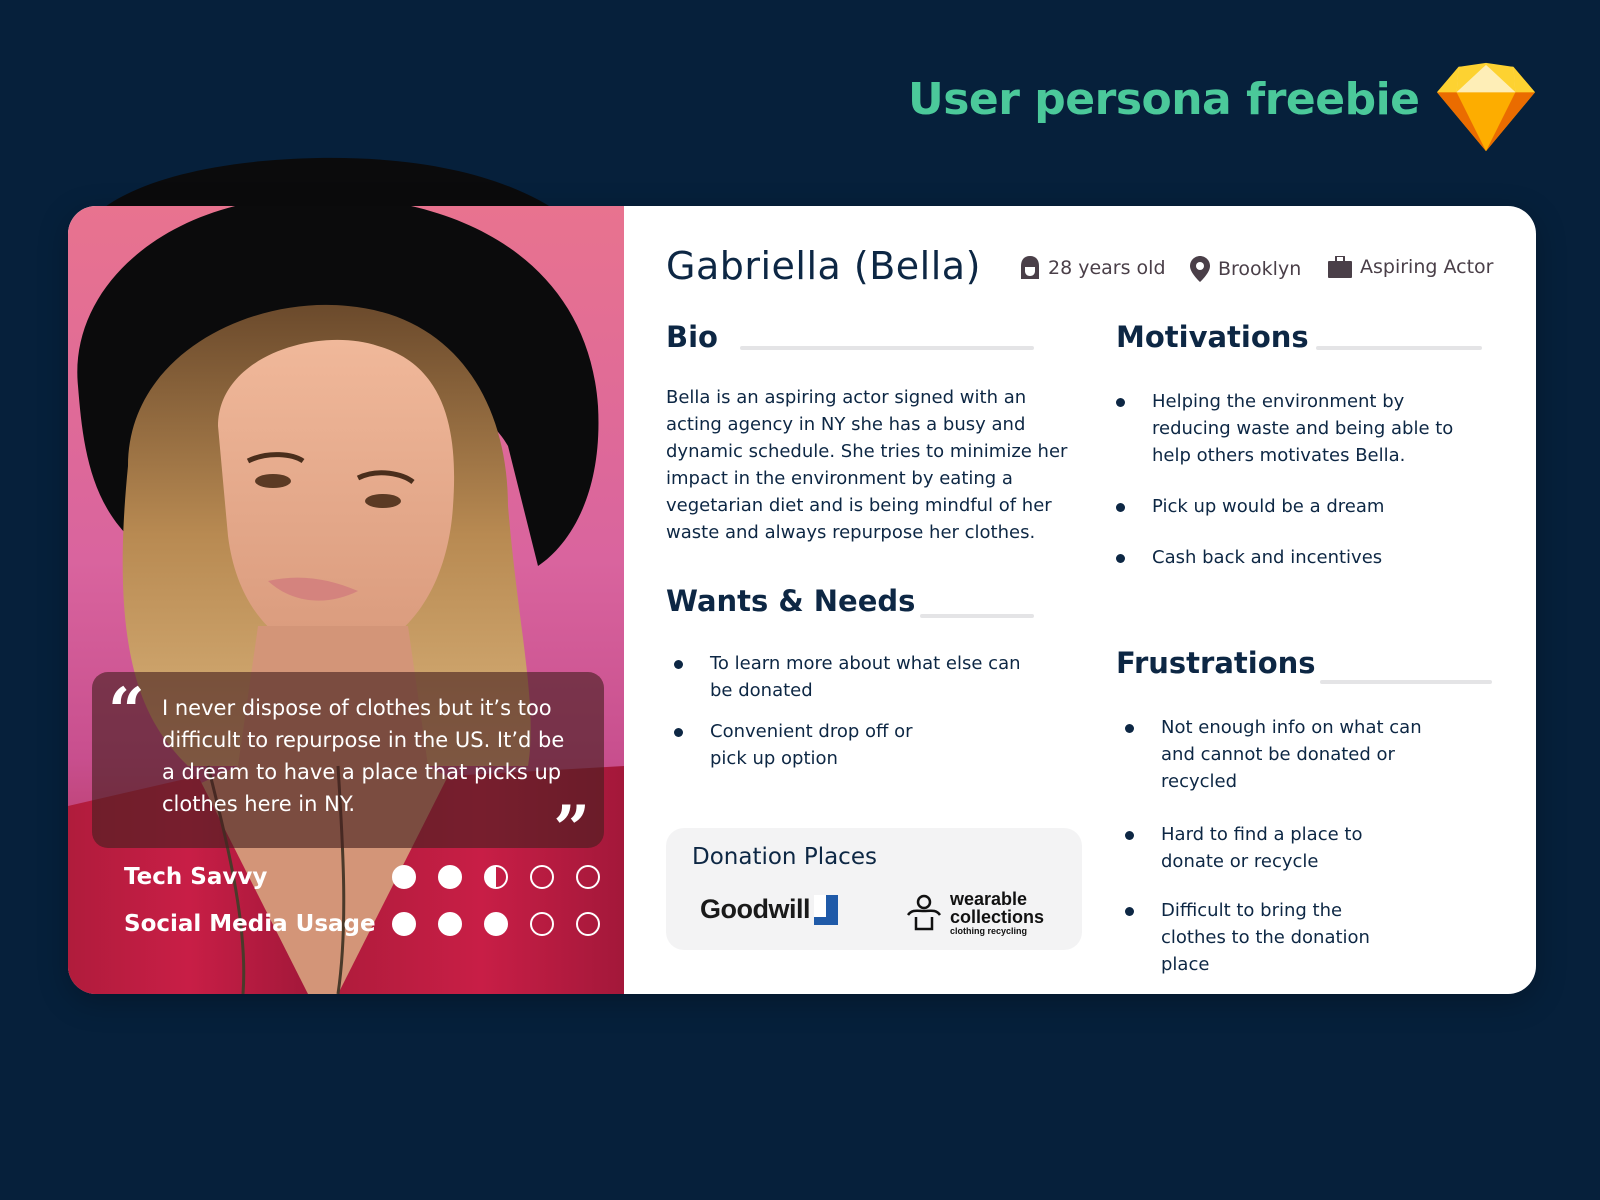 This screenshot has width=1600, height=1200. I want to click on rating-social-media-usage: Social Media Usage, so click(364, 924).